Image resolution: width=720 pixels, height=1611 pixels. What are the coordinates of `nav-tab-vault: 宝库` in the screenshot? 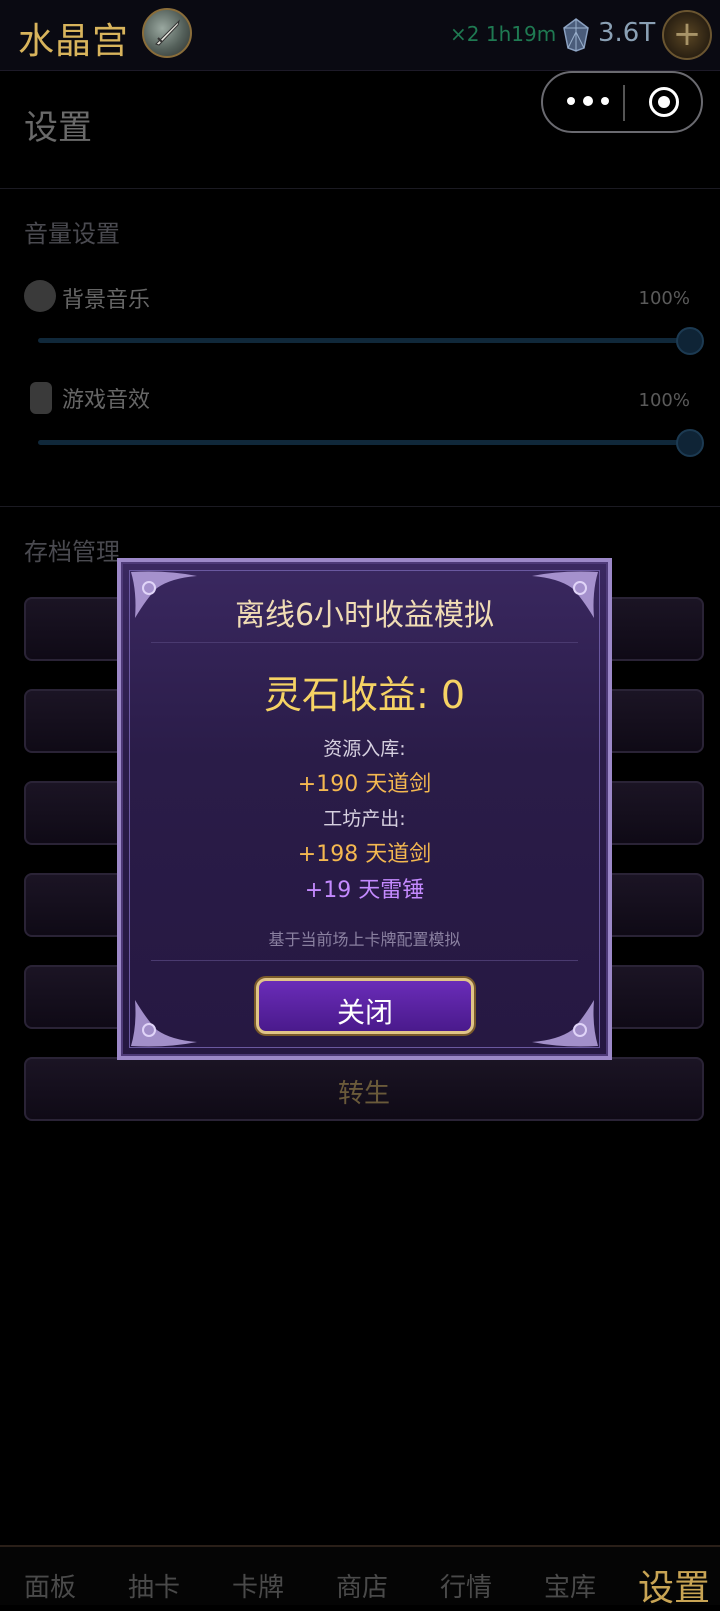 It's located at (570, 1585).